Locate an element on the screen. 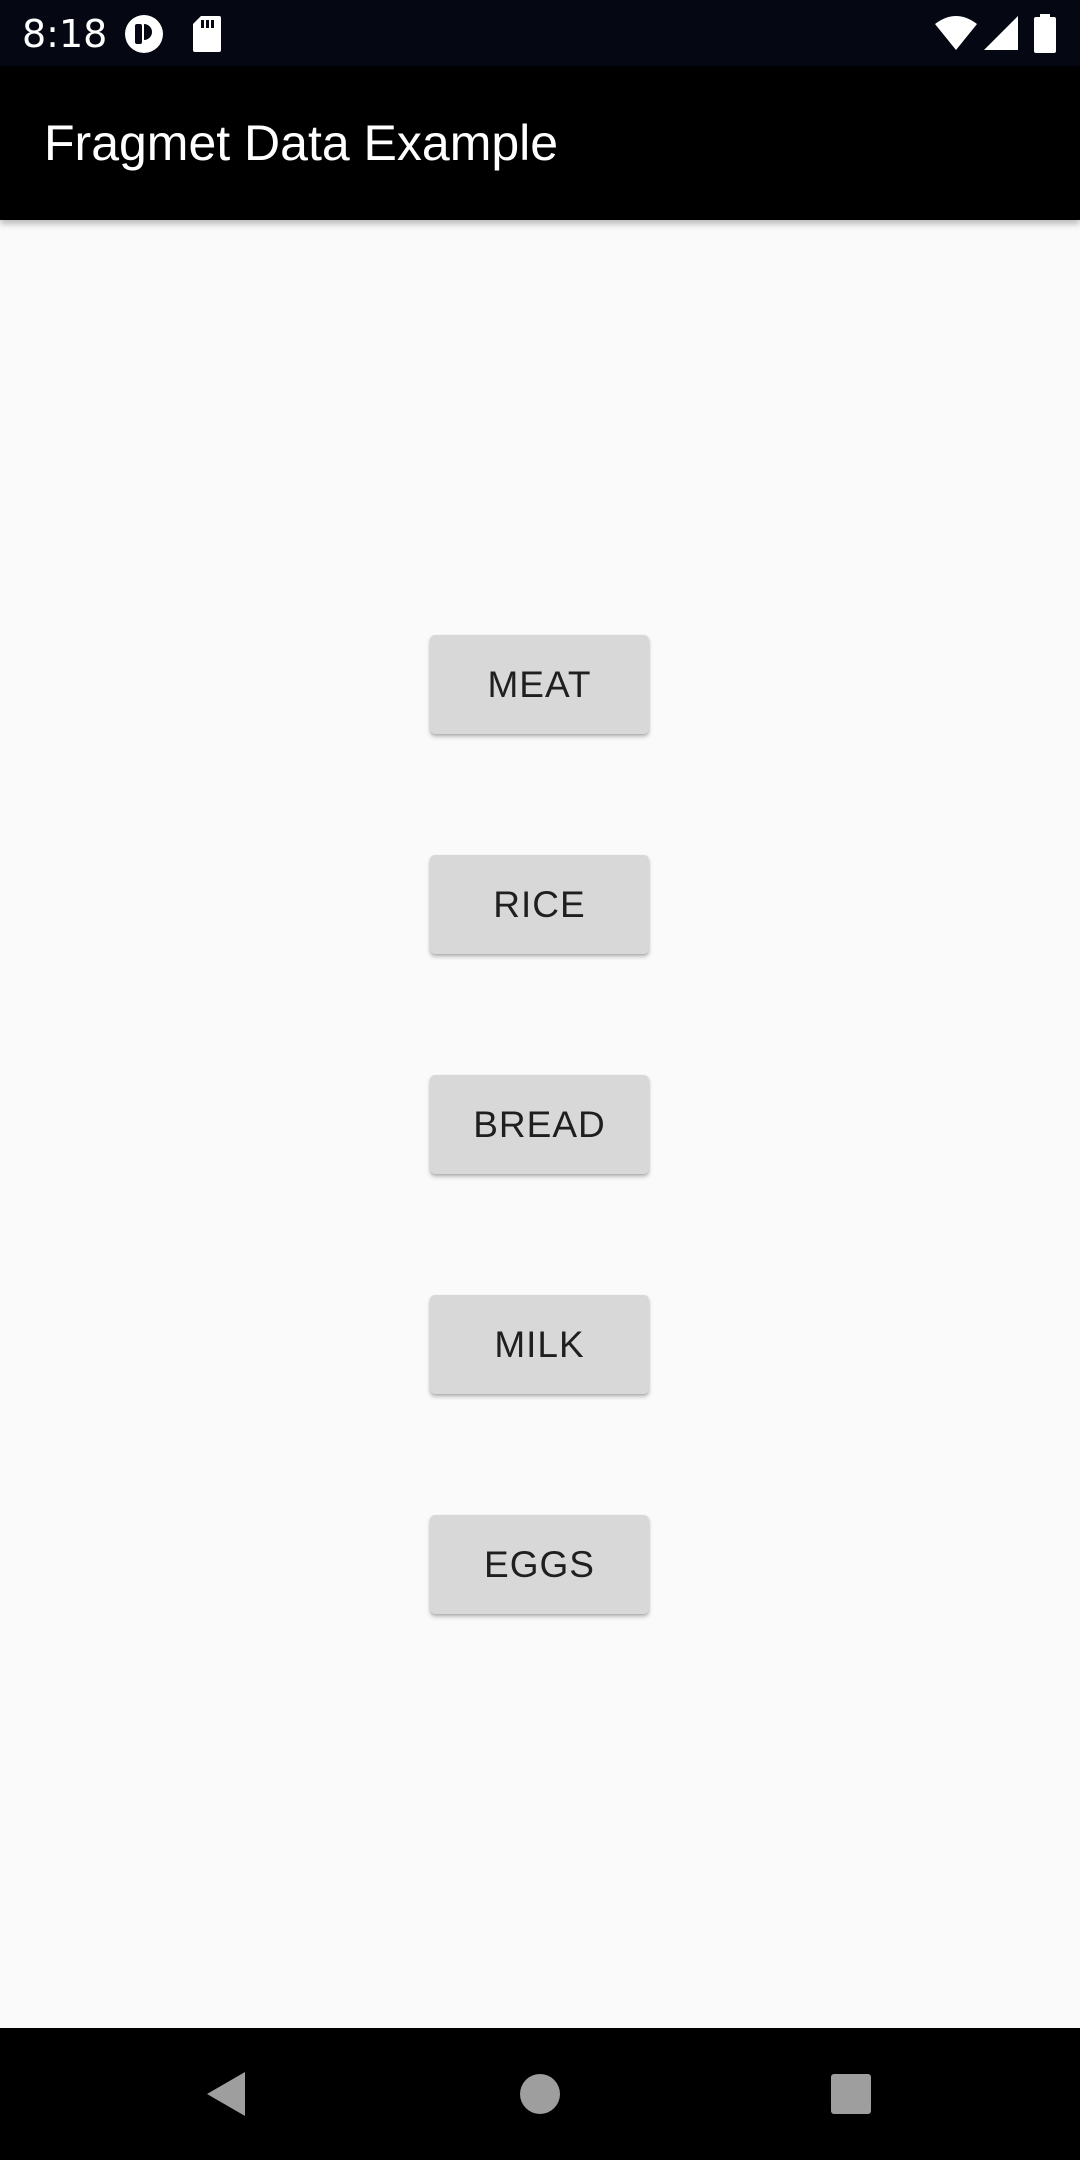 The height and width of the screenshot is (2160, 1080). app-title: Fragmet Data Example is located at coordinates (301, 143).